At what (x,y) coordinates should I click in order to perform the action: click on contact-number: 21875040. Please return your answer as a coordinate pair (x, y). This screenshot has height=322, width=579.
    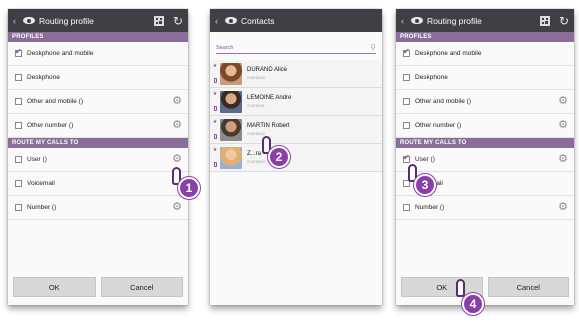
    Looking at the image, I should click on (256, 77).